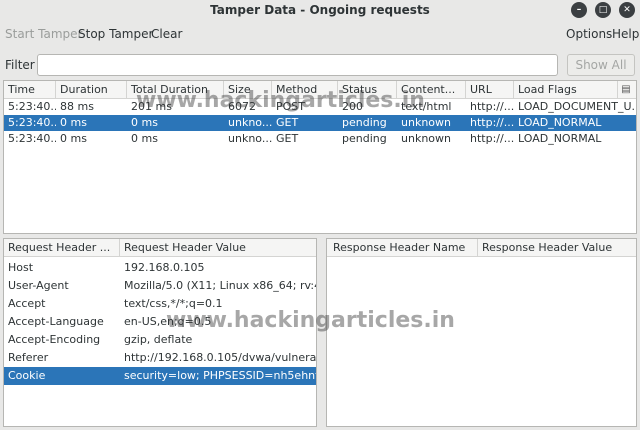 The image size is (640, 430). What do you see at coordinates (627, 10) in the screenshot?
I see `close-icon: ✕` at bounding box center [627, 10].